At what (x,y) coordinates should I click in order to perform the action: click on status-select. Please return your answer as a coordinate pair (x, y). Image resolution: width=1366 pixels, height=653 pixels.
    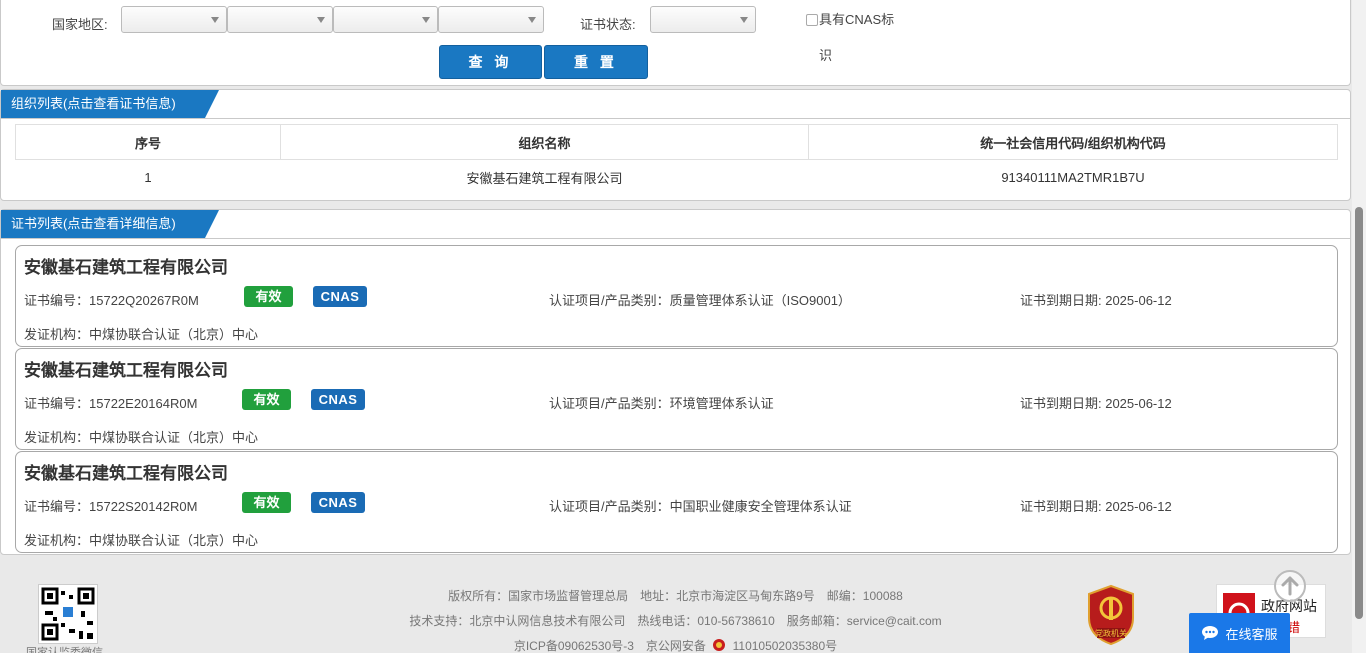
    Looking at the image, I should click on (703, 19).